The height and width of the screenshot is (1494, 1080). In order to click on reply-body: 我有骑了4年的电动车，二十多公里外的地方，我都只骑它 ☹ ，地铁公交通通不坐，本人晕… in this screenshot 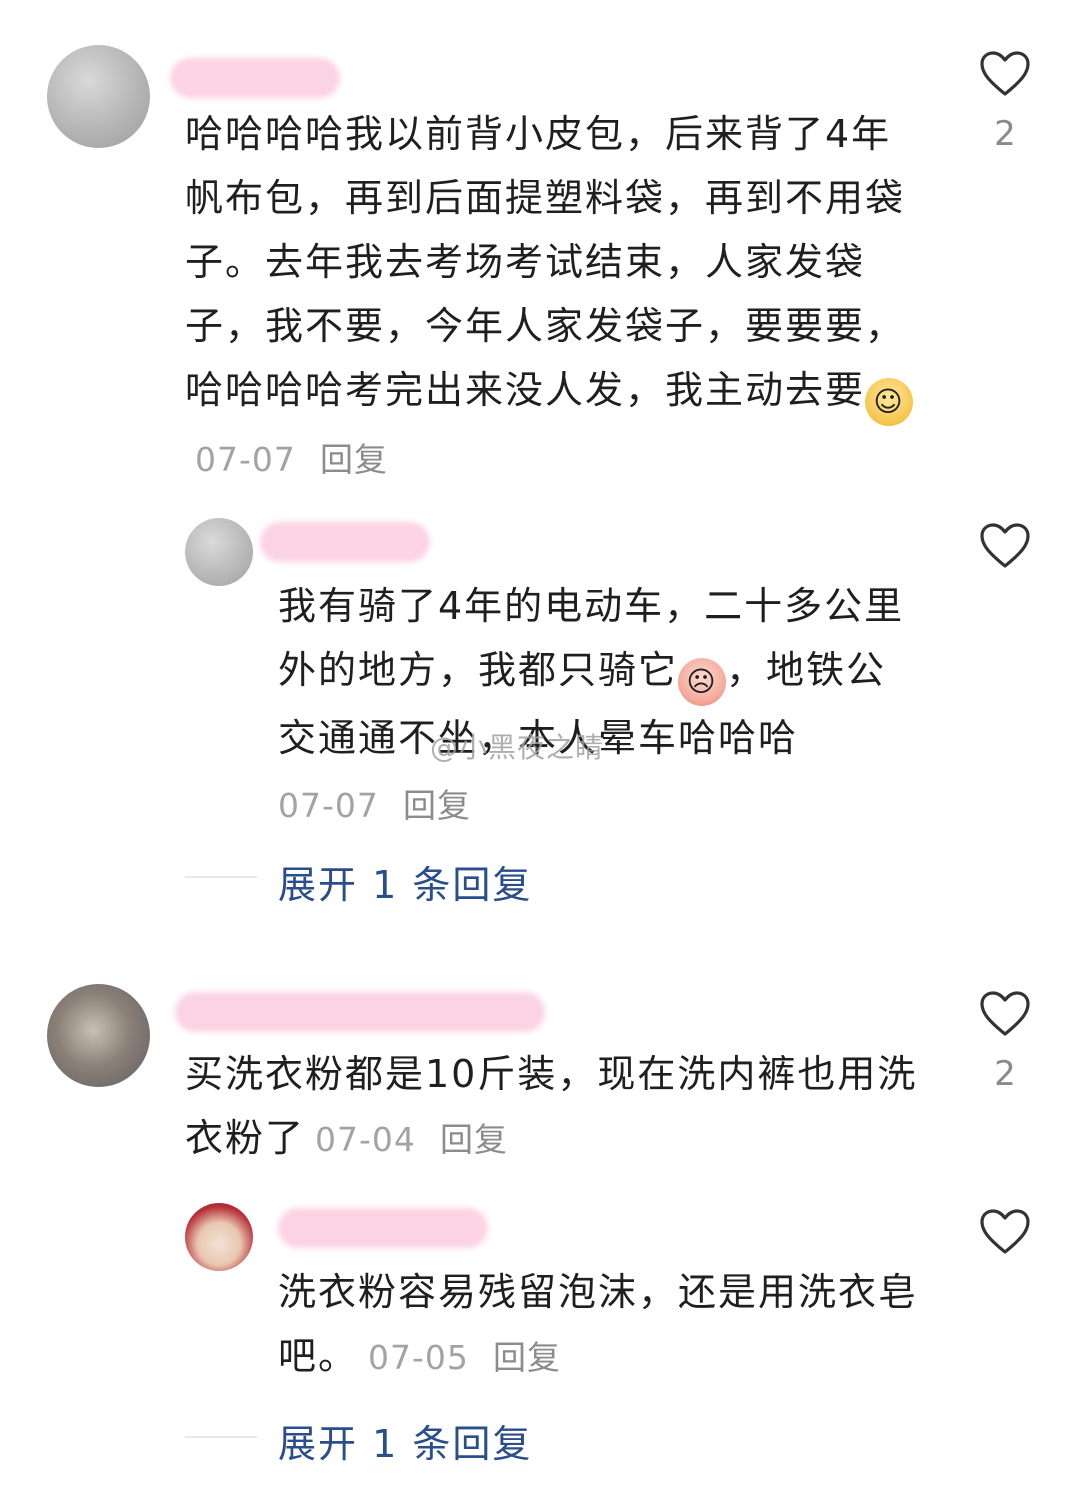, I will do `click(598, 706)`.